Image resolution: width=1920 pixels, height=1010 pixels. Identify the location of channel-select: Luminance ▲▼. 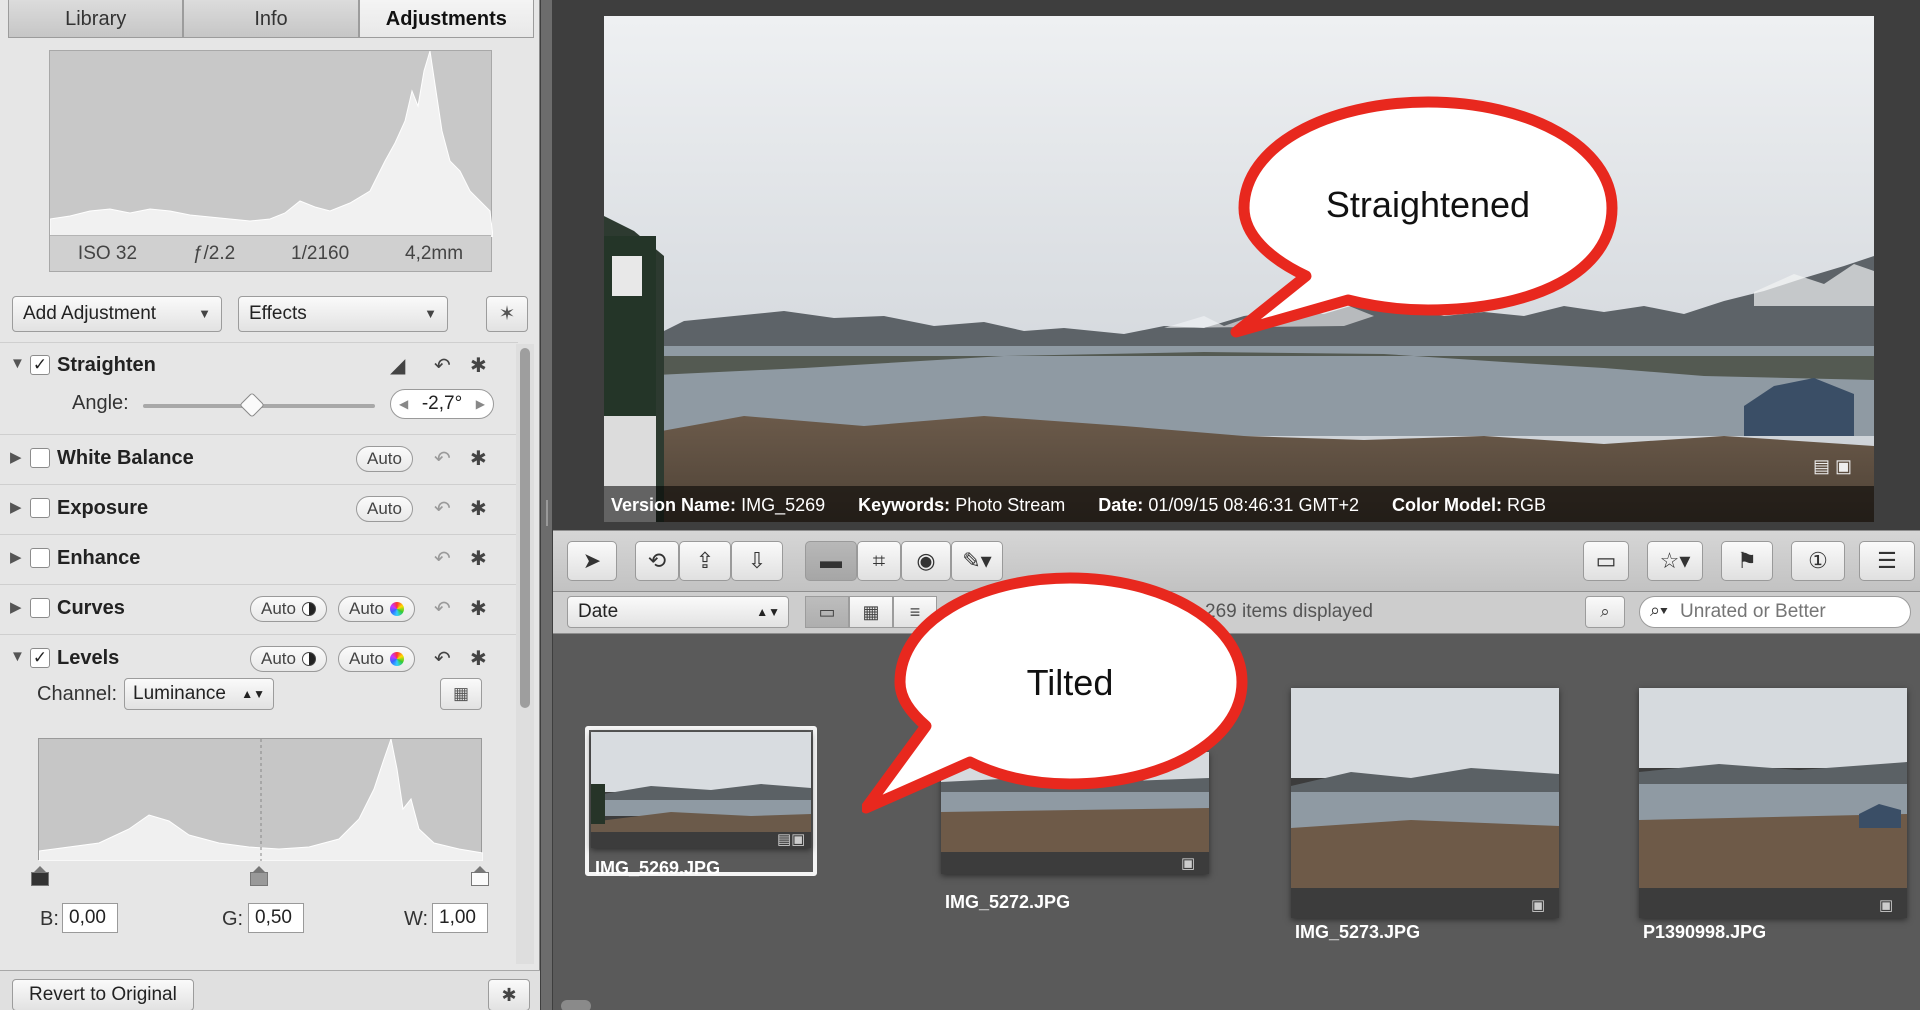
(199, 694).